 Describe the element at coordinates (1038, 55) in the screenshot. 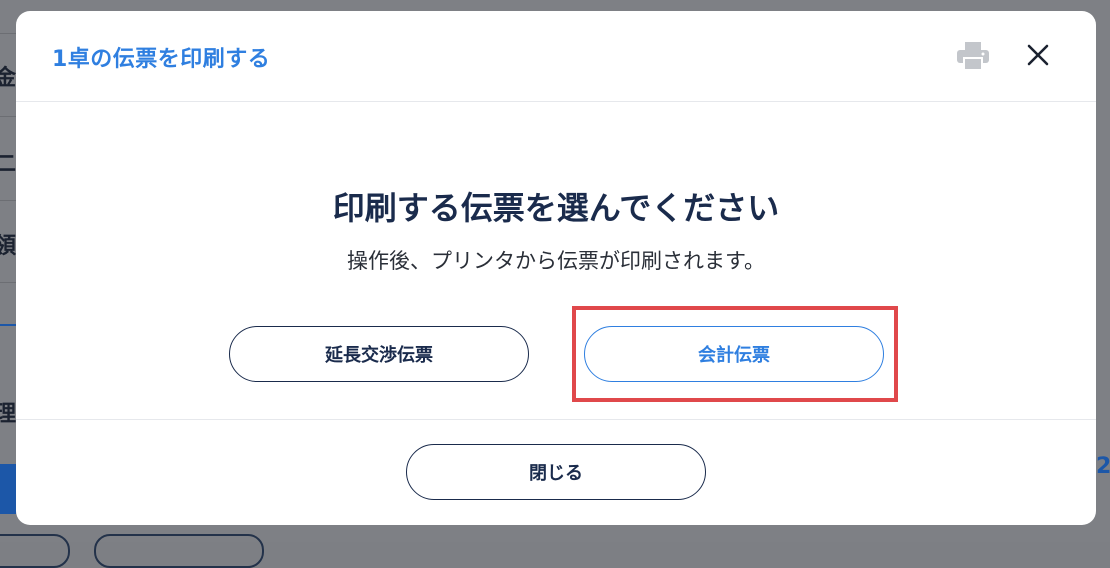

I see `close-icon` at that location.